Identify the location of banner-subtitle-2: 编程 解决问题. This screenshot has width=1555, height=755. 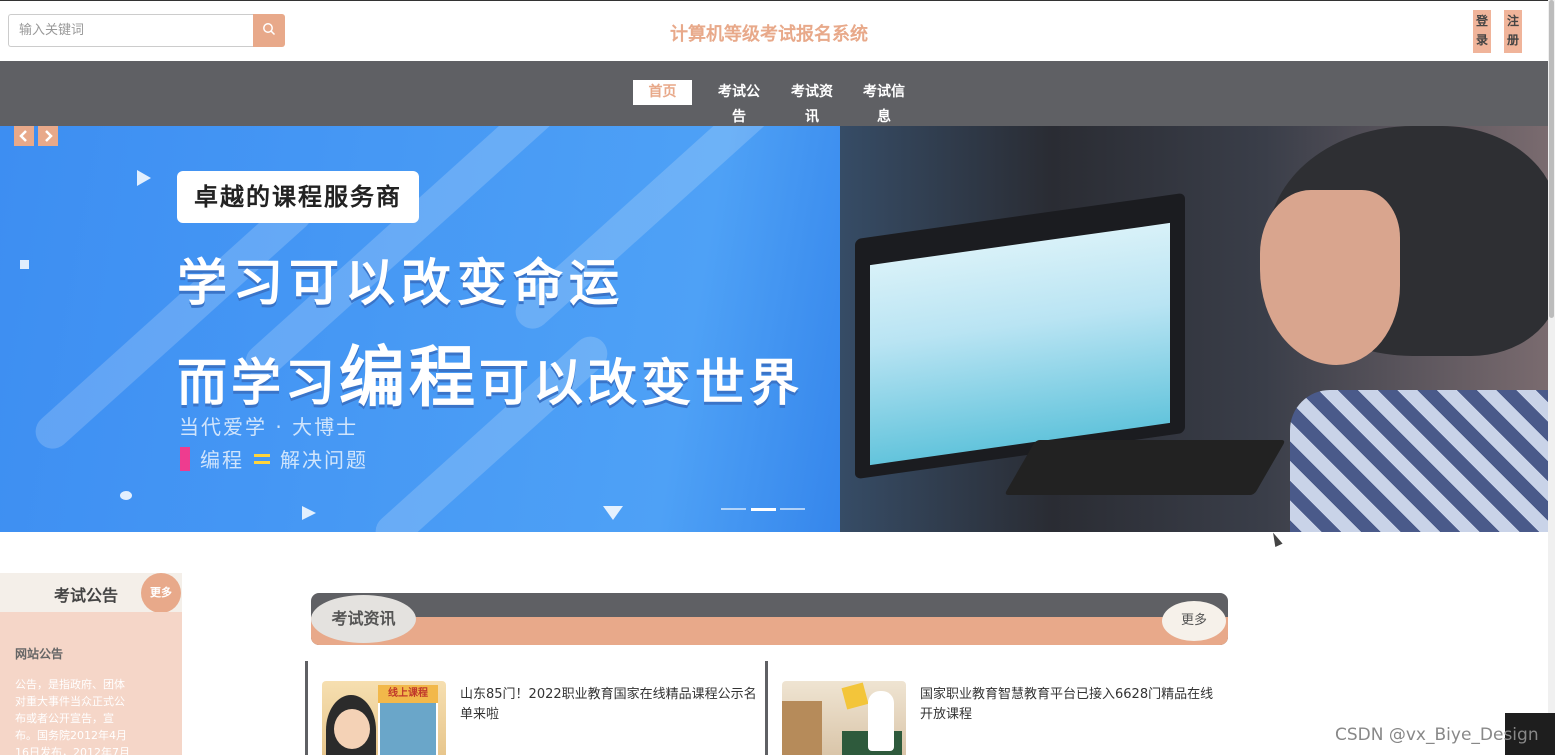
(274, 458).